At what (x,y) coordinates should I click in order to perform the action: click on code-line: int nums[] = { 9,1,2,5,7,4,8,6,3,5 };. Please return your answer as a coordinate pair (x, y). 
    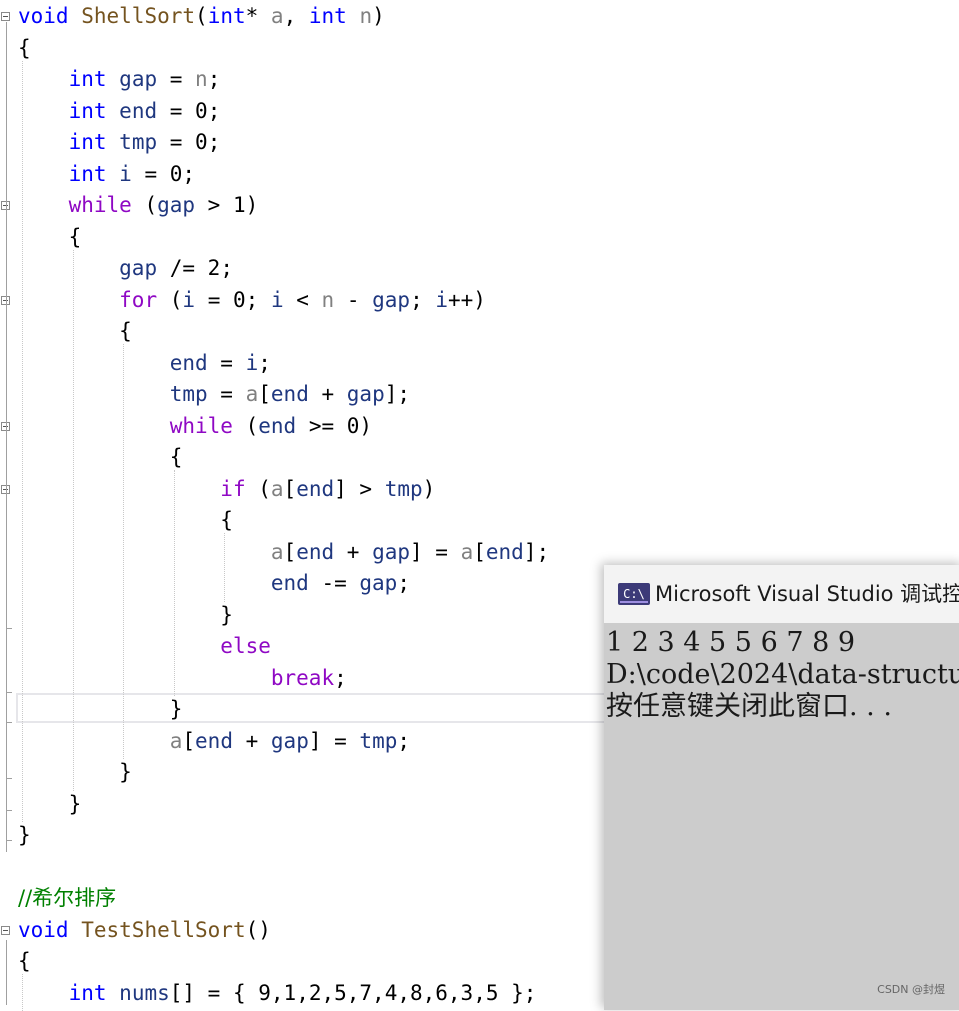
    Looking at the image, I should click on (277, 993).